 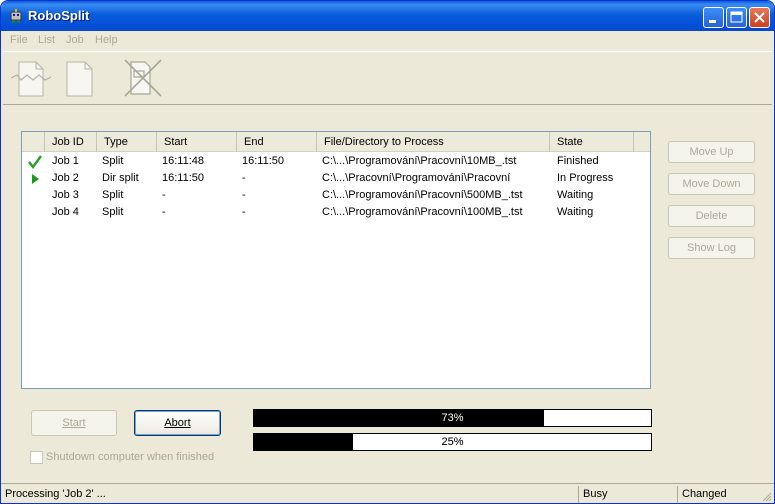 I want to click on menu-job: Job, so click(x=75, y=40).